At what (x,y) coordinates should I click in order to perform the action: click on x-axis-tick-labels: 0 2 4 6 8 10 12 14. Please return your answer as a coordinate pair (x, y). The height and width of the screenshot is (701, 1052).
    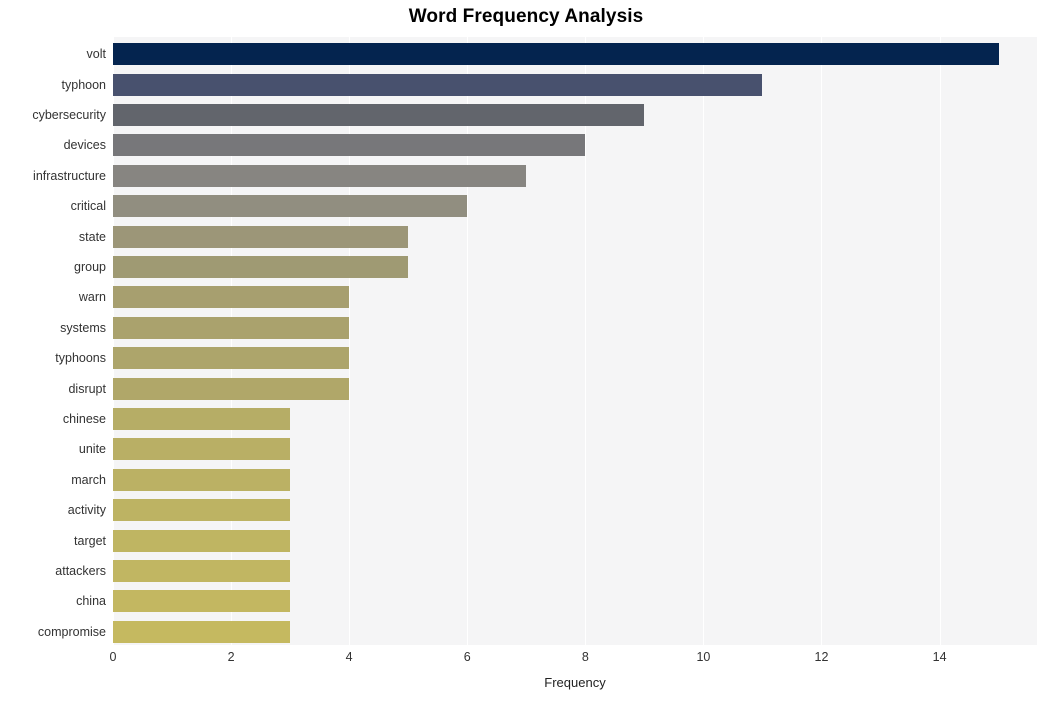
    Looking at the image, I should click on (526, 660).